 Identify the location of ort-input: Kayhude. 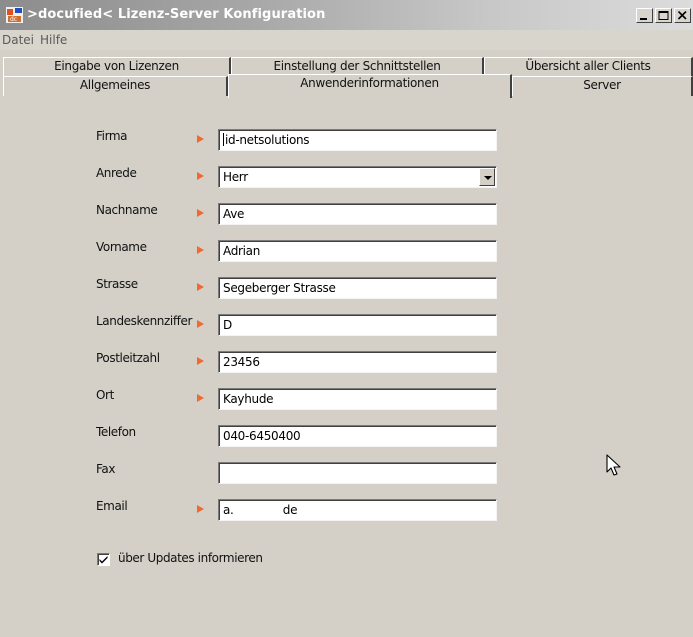
(357, 399).